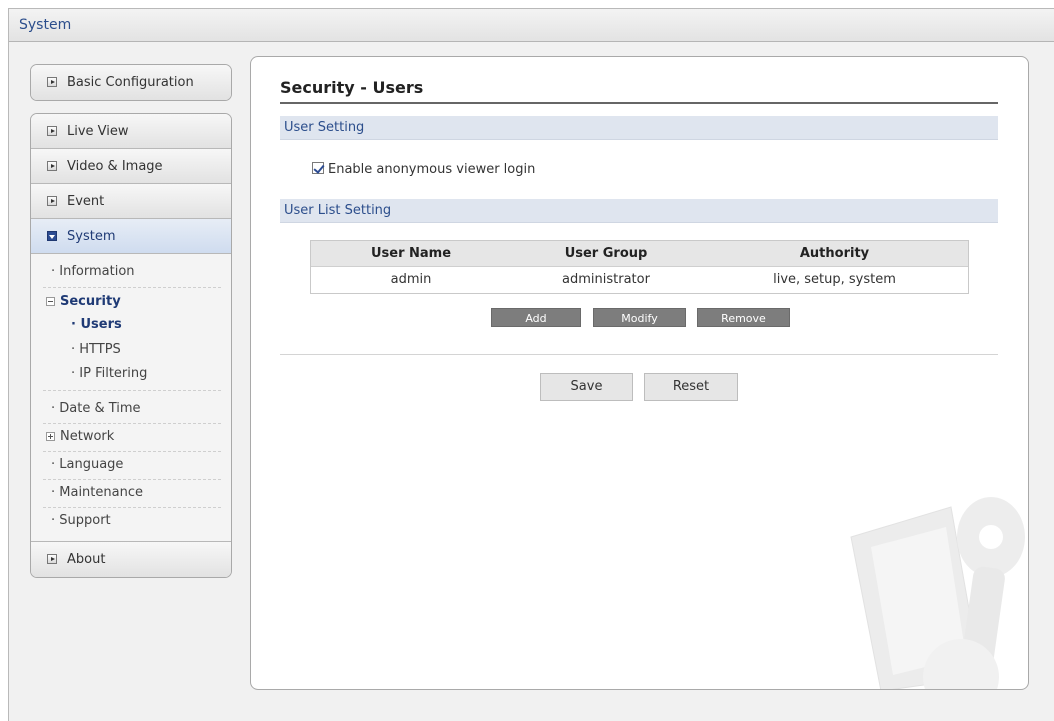  I want to click on top-bar: System, so click(531, 25).